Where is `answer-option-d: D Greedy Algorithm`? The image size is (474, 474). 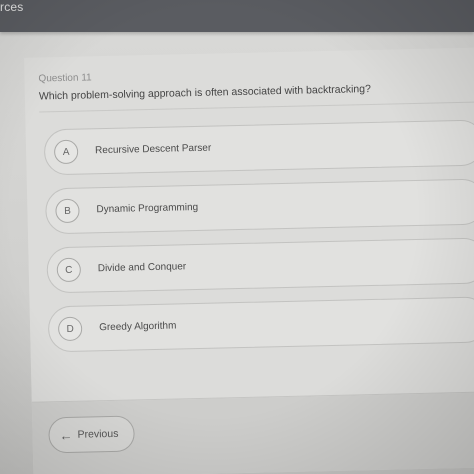 answer-option-d: D Greedy Algorithm is located at coordinates (260, 324).